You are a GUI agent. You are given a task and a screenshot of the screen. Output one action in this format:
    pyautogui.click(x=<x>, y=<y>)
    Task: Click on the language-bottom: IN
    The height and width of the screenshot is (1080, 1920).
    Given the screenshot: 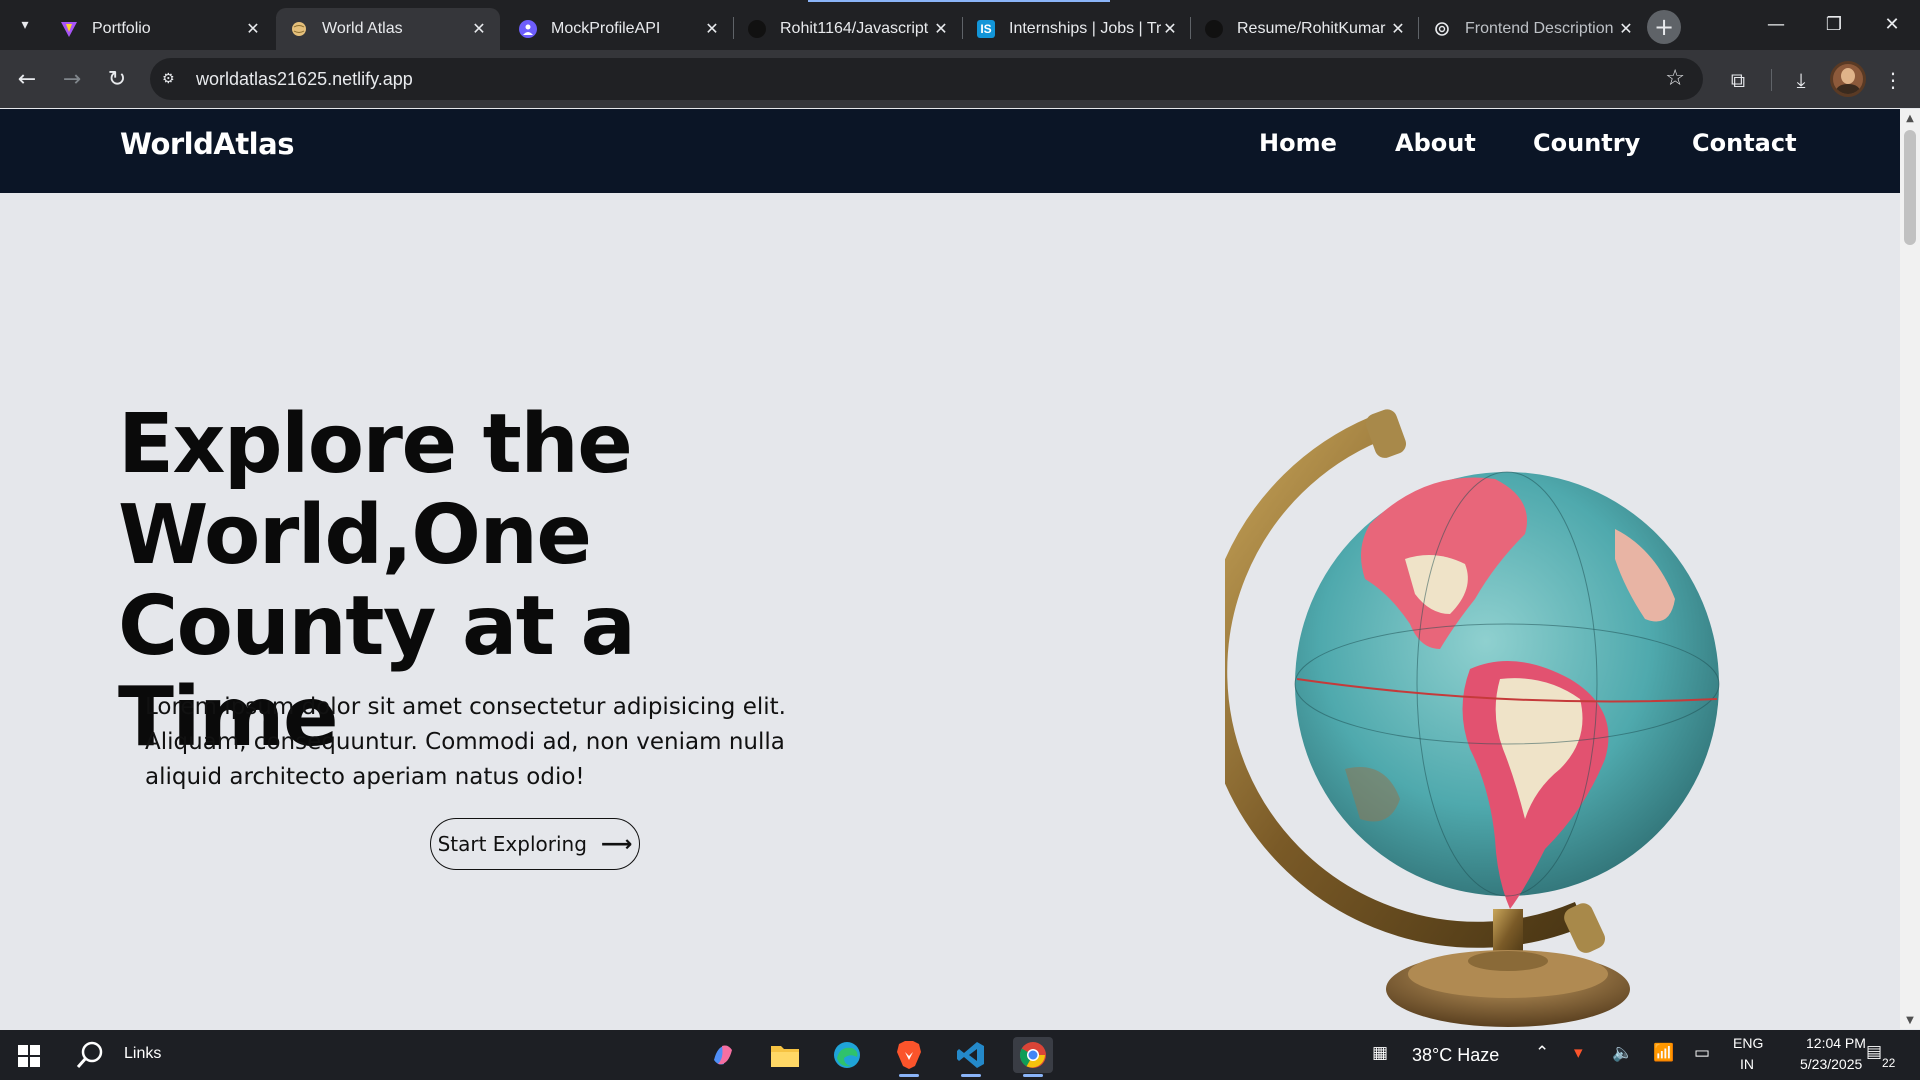 What is the action you would take?
    pyautogui.click(x=1747, y=1064)
    